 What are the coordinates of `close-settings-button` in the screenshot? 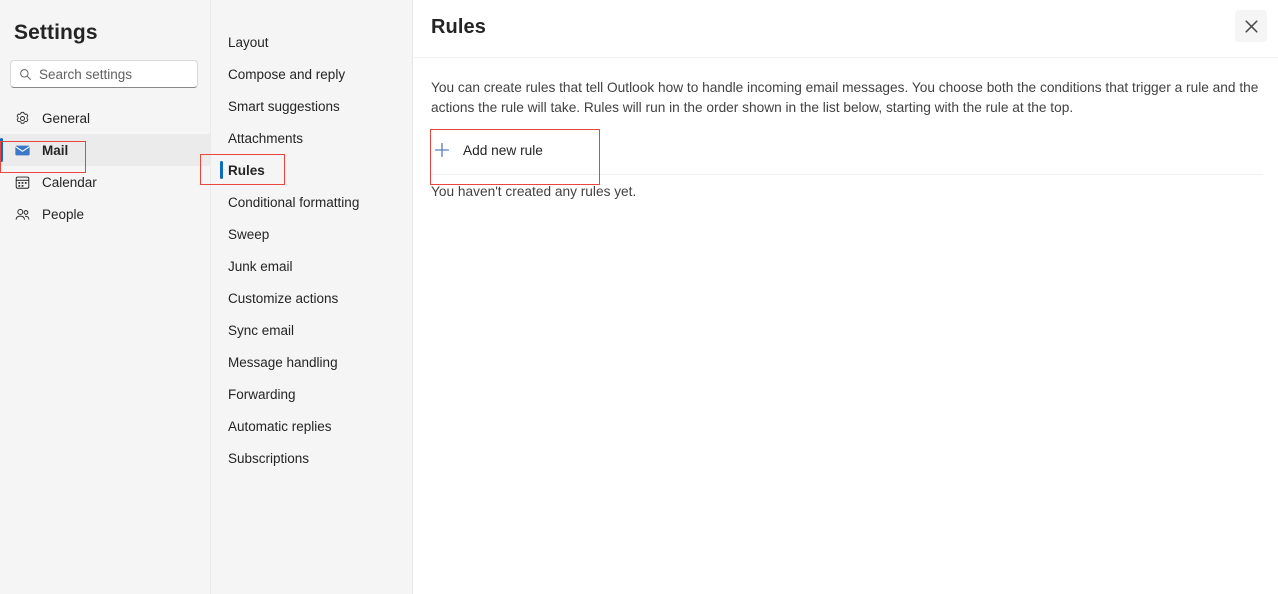 It's located at (1251, 26).